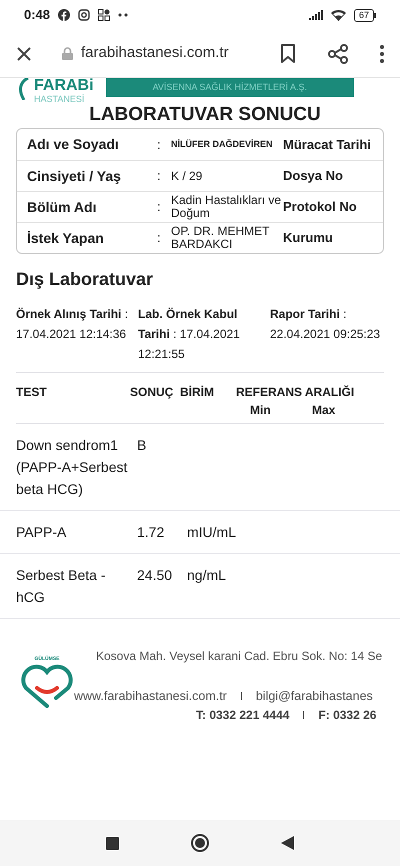 The image size is (400, 866). I want to click on date-info: Örnek Alınış Tarihi : 17.04.2021 12:14:36, so click(73, 324).